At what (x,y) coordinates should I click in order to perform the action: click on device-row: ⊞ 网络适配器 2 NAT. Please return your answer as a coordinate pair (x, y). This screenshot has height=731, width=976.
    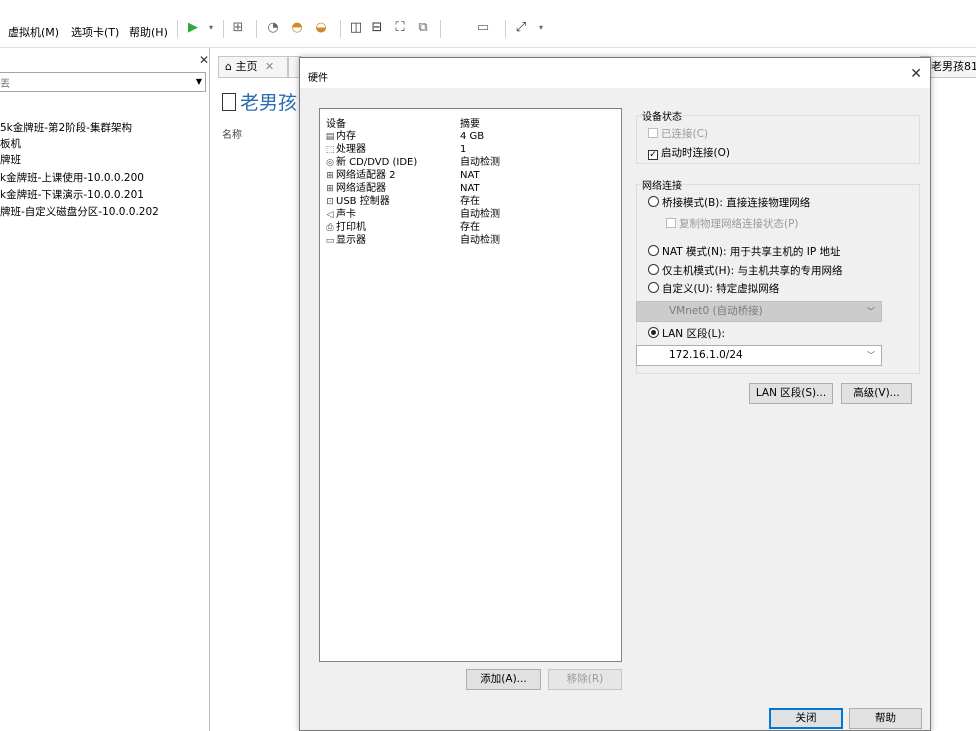
    Looking at the image, I should click on (471, 175).